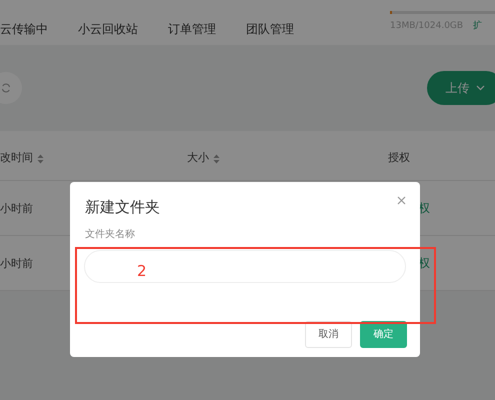  Describe the element at coordinates (245, 266) in the screenshot. I see `folder-name-field` at that location.